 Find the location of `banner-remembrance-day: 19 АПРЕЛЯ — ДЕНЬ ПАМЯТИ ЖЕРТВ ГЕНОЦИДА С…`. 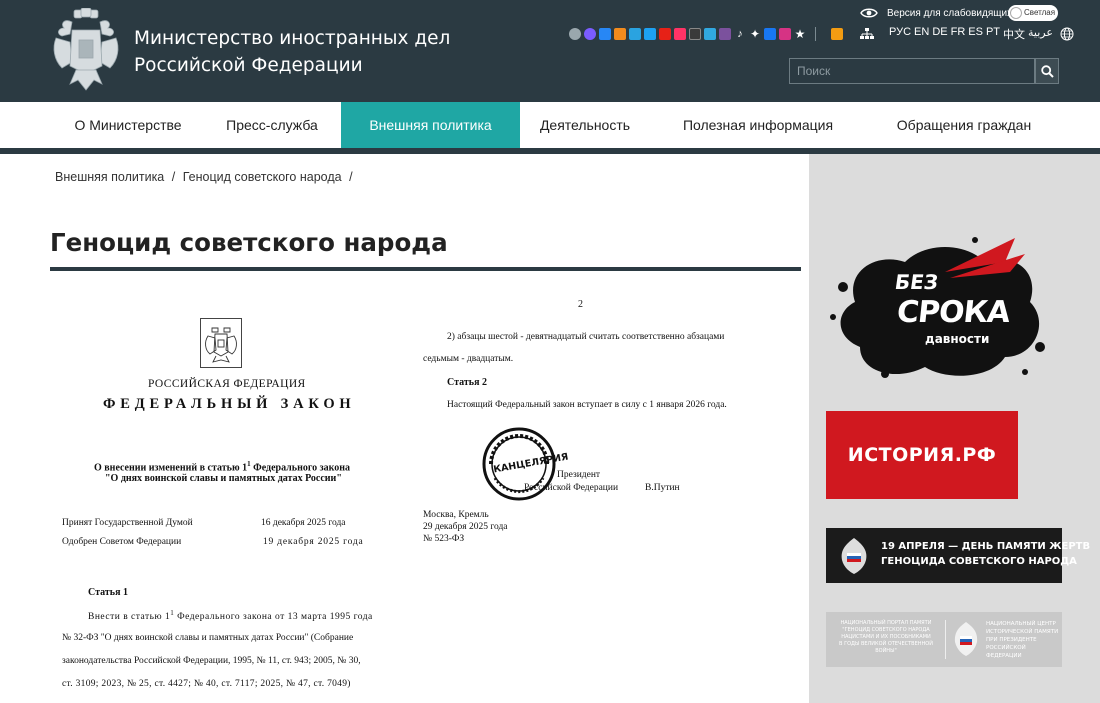

banner-remembrance-day: 19 АПРЕЛЯ — ДЕНЬ ПАМЯТИ ЖЕРТВ ГЕНОЦИДА С… is located at coordinates (958, 555).